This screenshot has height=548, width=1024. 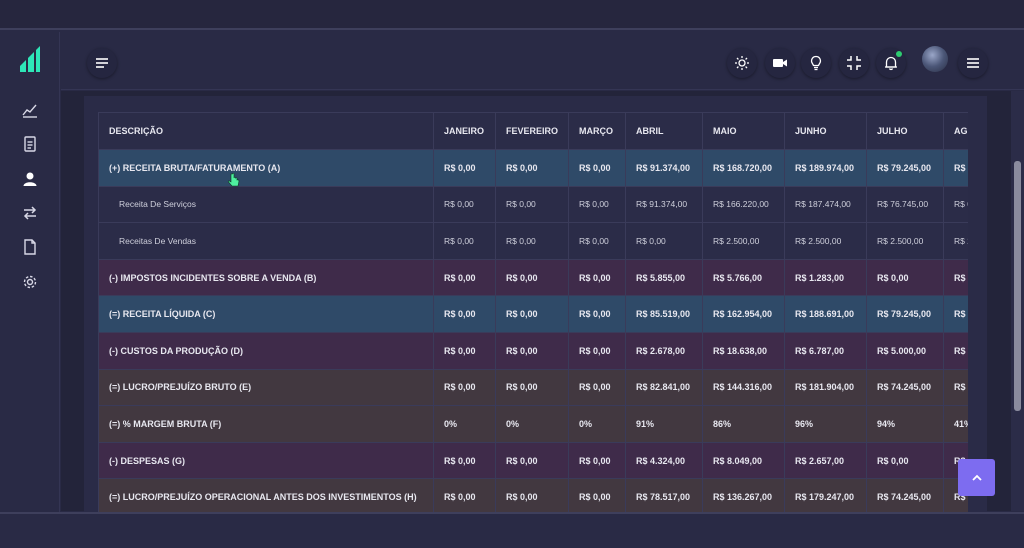 What do you see at coordinates (542, 61) in the screenshot?
I see `top-header` at bounding box center [542, 61].